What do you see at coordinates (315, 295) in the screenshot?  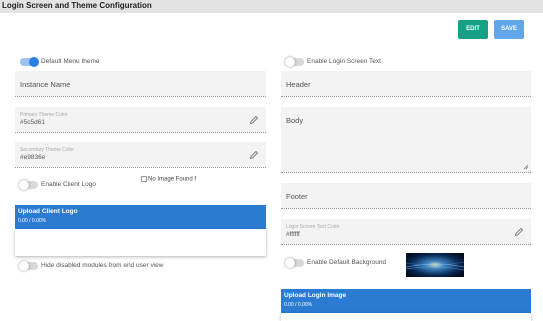 I see `upload-login-image-title: Upload Login Image` at bounding box center [315, 295].